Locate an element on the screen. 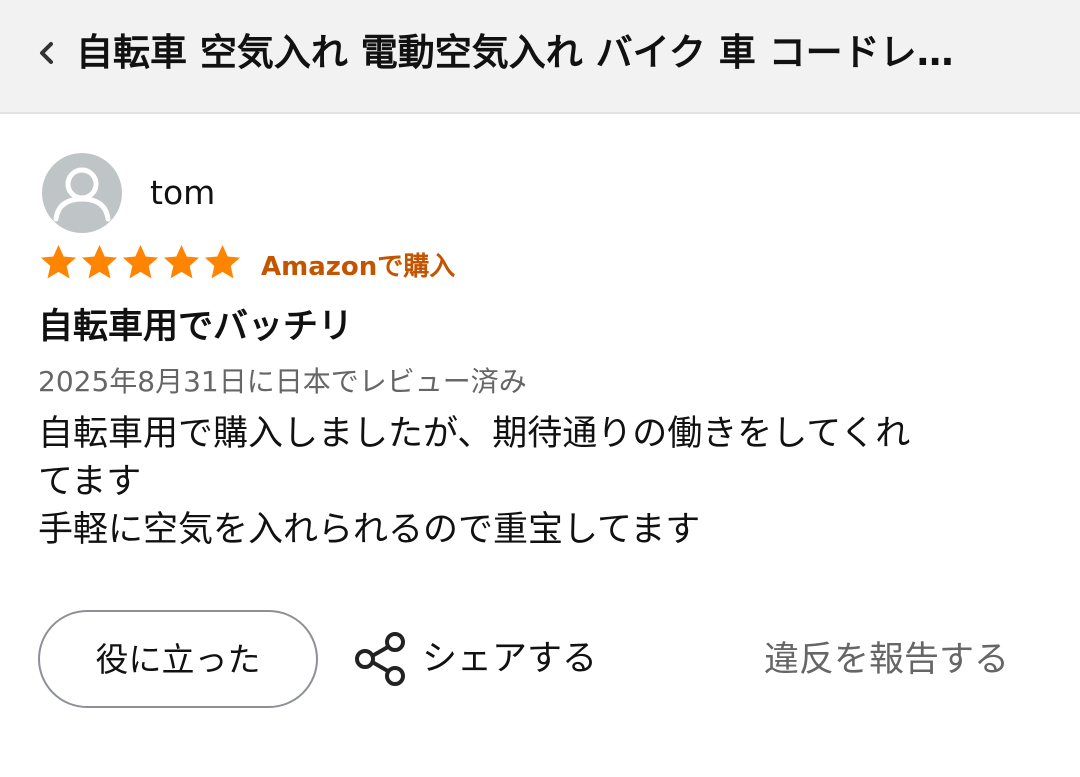 The image size is (1080, 777). report-abuse-link: 違反を報告する is located at coordinates (886, 660).